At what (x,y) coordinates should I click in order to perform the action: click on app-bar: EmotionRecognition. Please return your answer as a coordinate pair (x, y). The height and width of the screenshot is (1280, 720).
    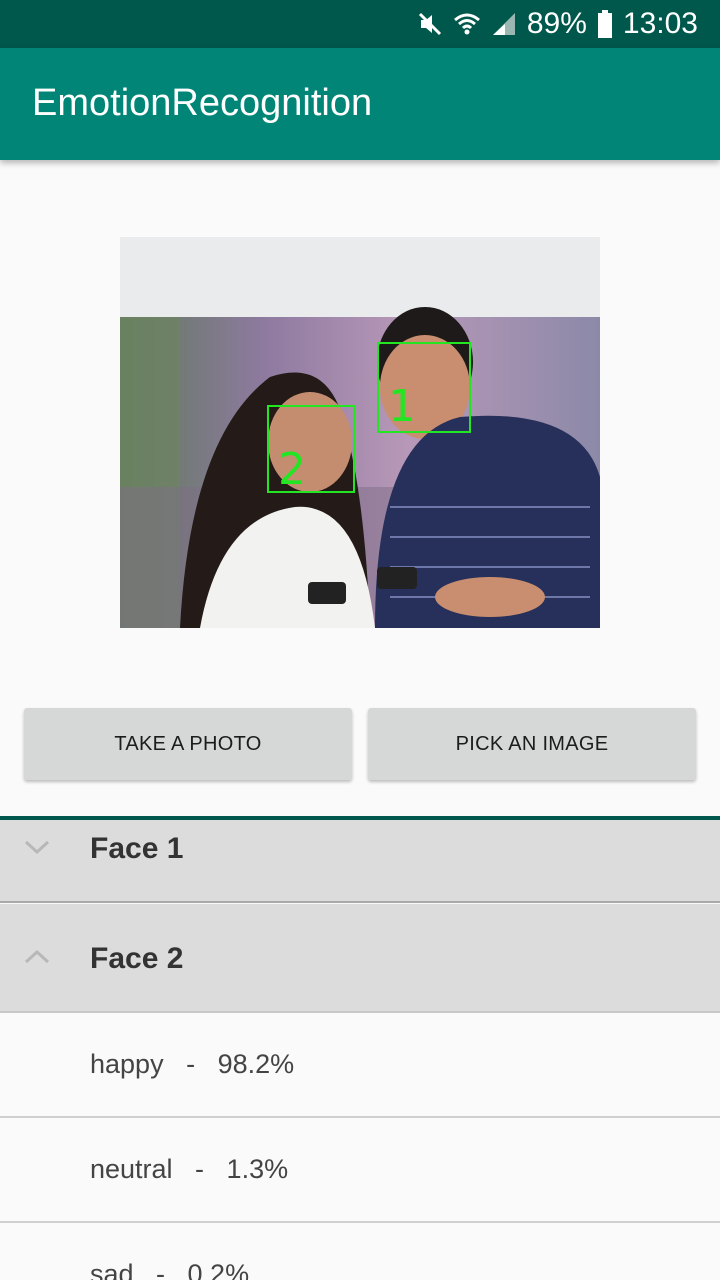
    Looking at the image, I should click on (360, 104).